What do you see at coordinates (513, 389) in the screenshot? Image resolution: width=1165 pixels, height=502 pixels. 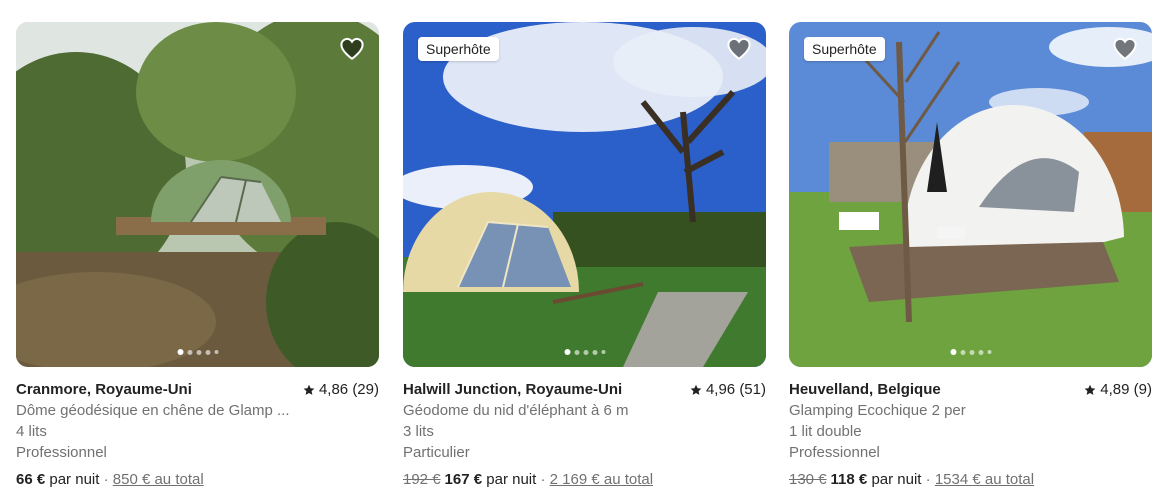 I see `listing-location: Halwill Junction, Royaume-Uni` at bounding box center [513, 389].